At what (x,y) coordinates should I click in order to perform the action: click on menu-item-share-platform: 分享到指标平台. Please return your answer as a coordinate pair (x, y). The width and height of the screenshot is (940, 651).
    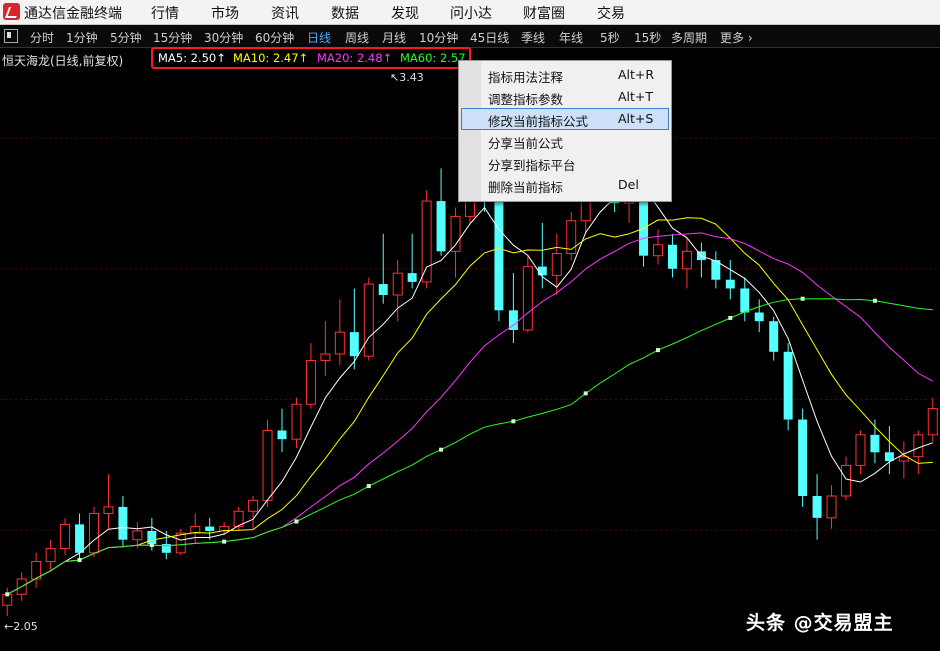
    Looking at the image, I should click on (565, 163).